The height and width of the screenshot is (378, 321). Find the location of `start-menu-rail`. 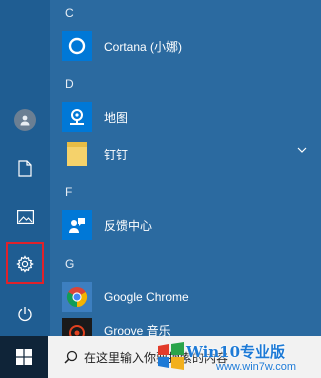

start-menu-rail is located at coordinates (25, 168).